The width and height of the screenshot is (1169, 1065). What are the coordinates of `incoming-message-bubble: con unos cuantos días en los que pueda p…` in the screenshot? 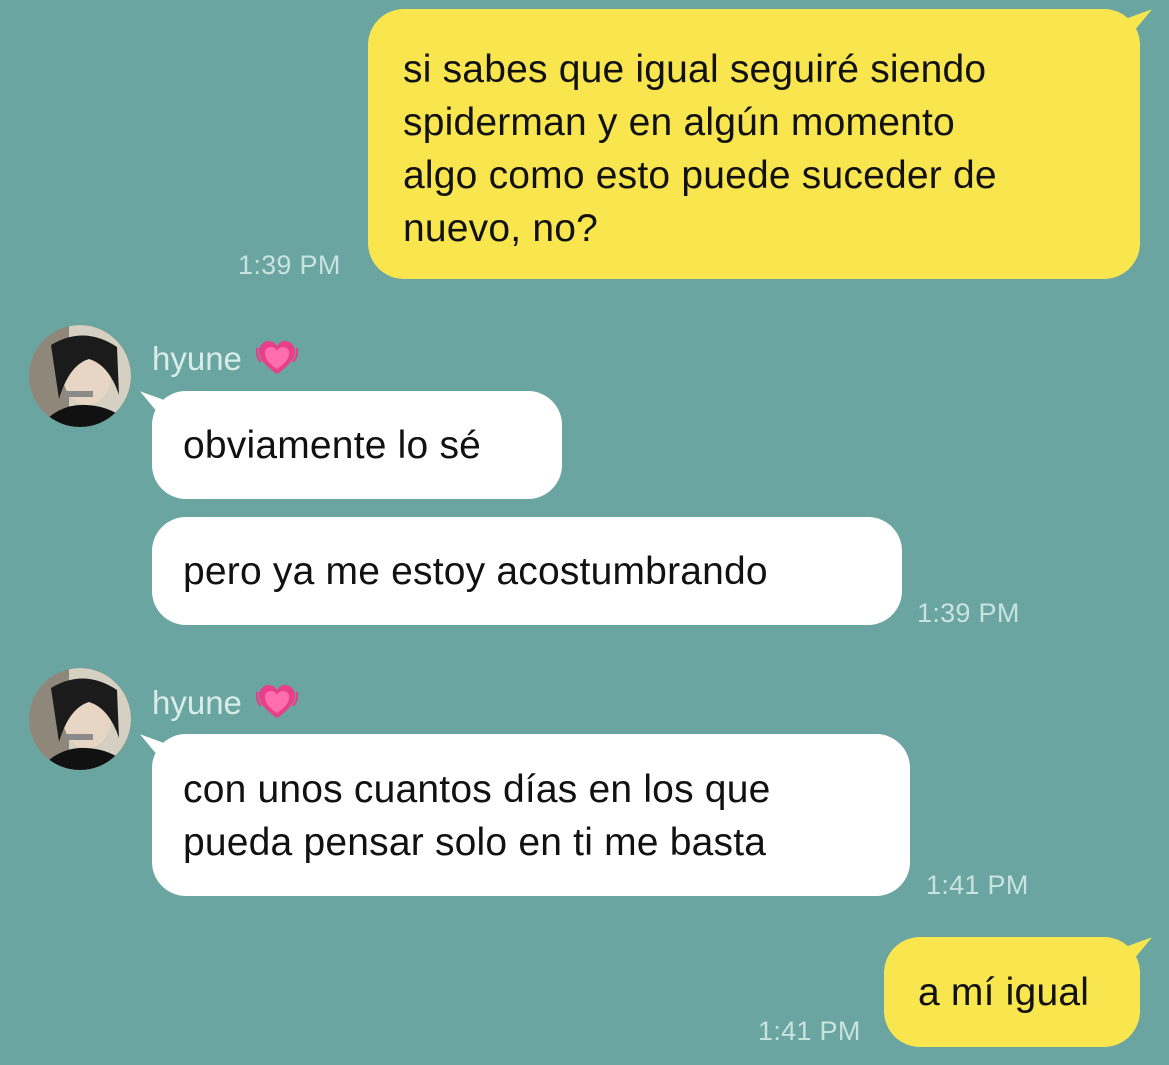 It's located at (531, 815).